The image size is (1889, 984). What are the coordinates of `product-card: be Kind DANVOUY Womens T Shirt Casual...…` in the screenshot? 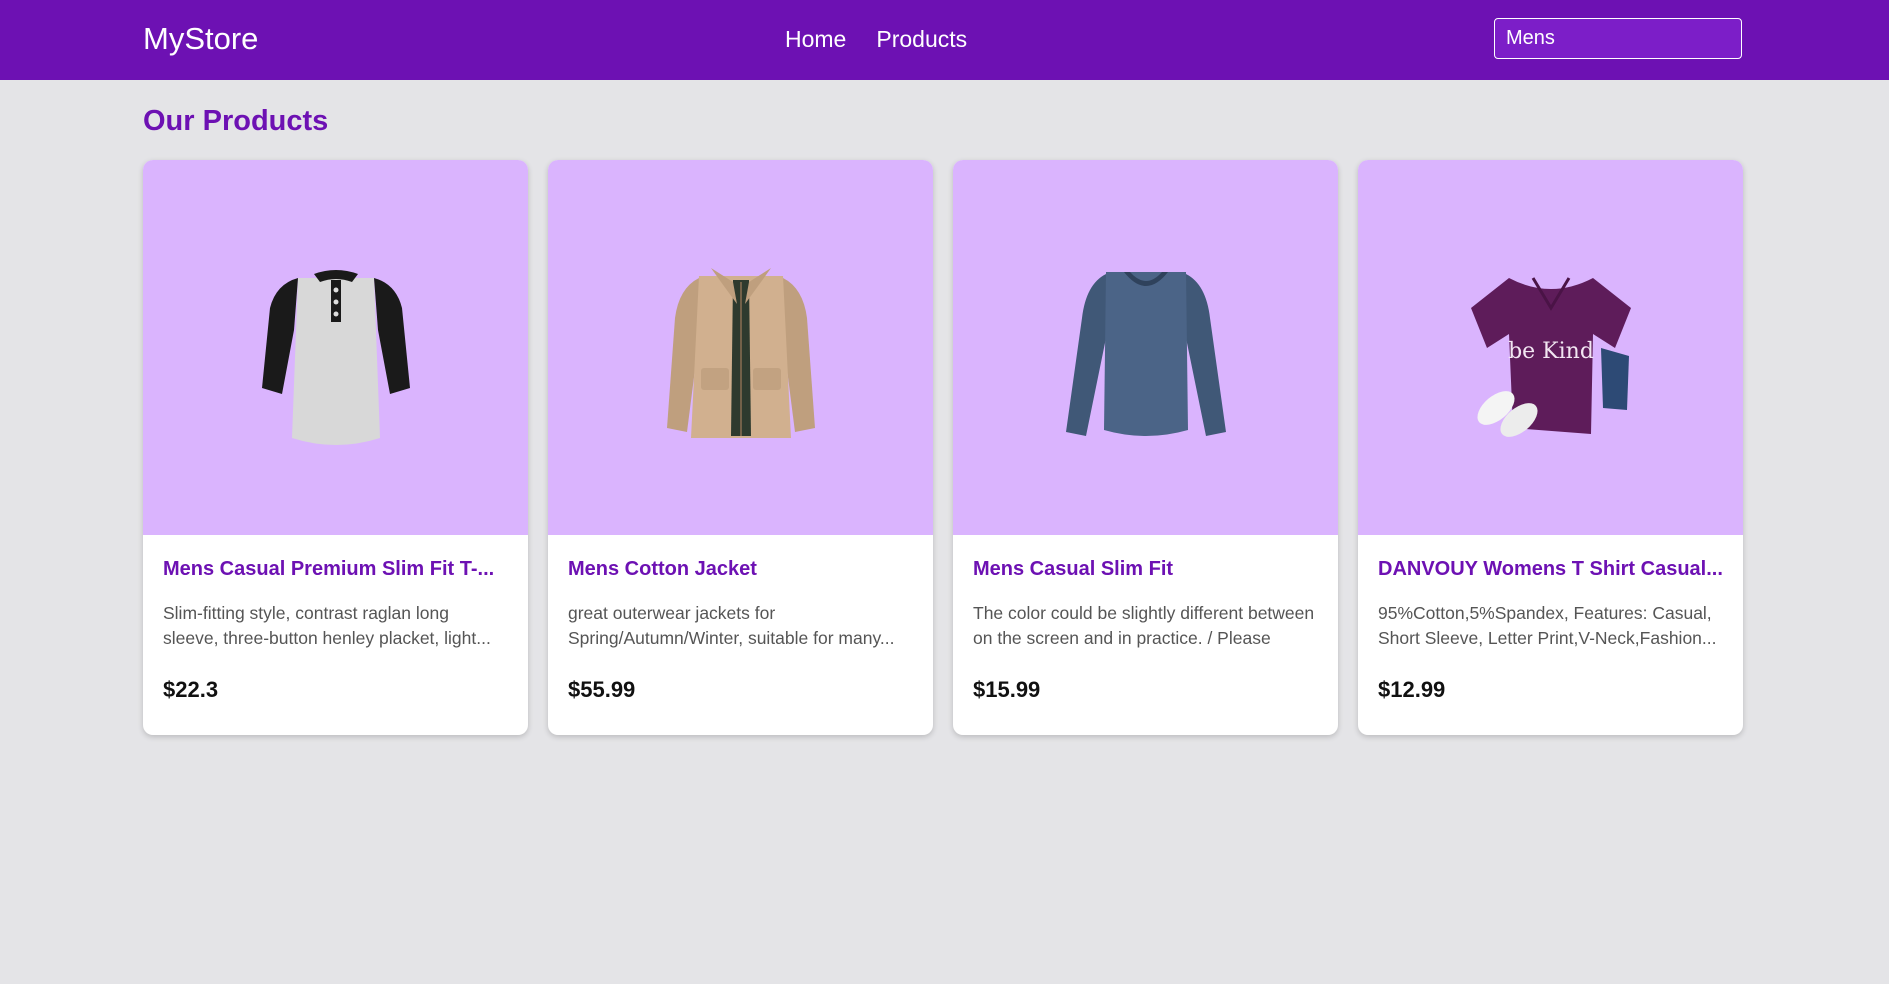 It's located at (1550, 447).